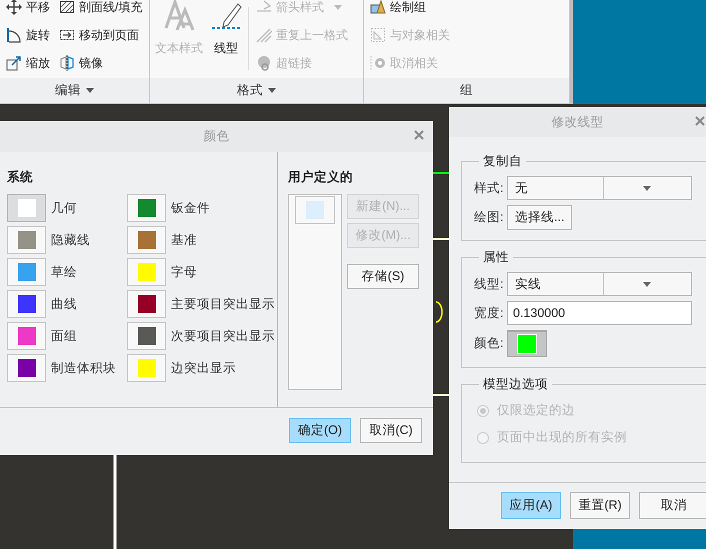 The height and width of the screenshot is (549, 706). Describe the element at coordinates (223, 336) in the screenshot. I see `color-name: 次要项目突出显示` at that location.